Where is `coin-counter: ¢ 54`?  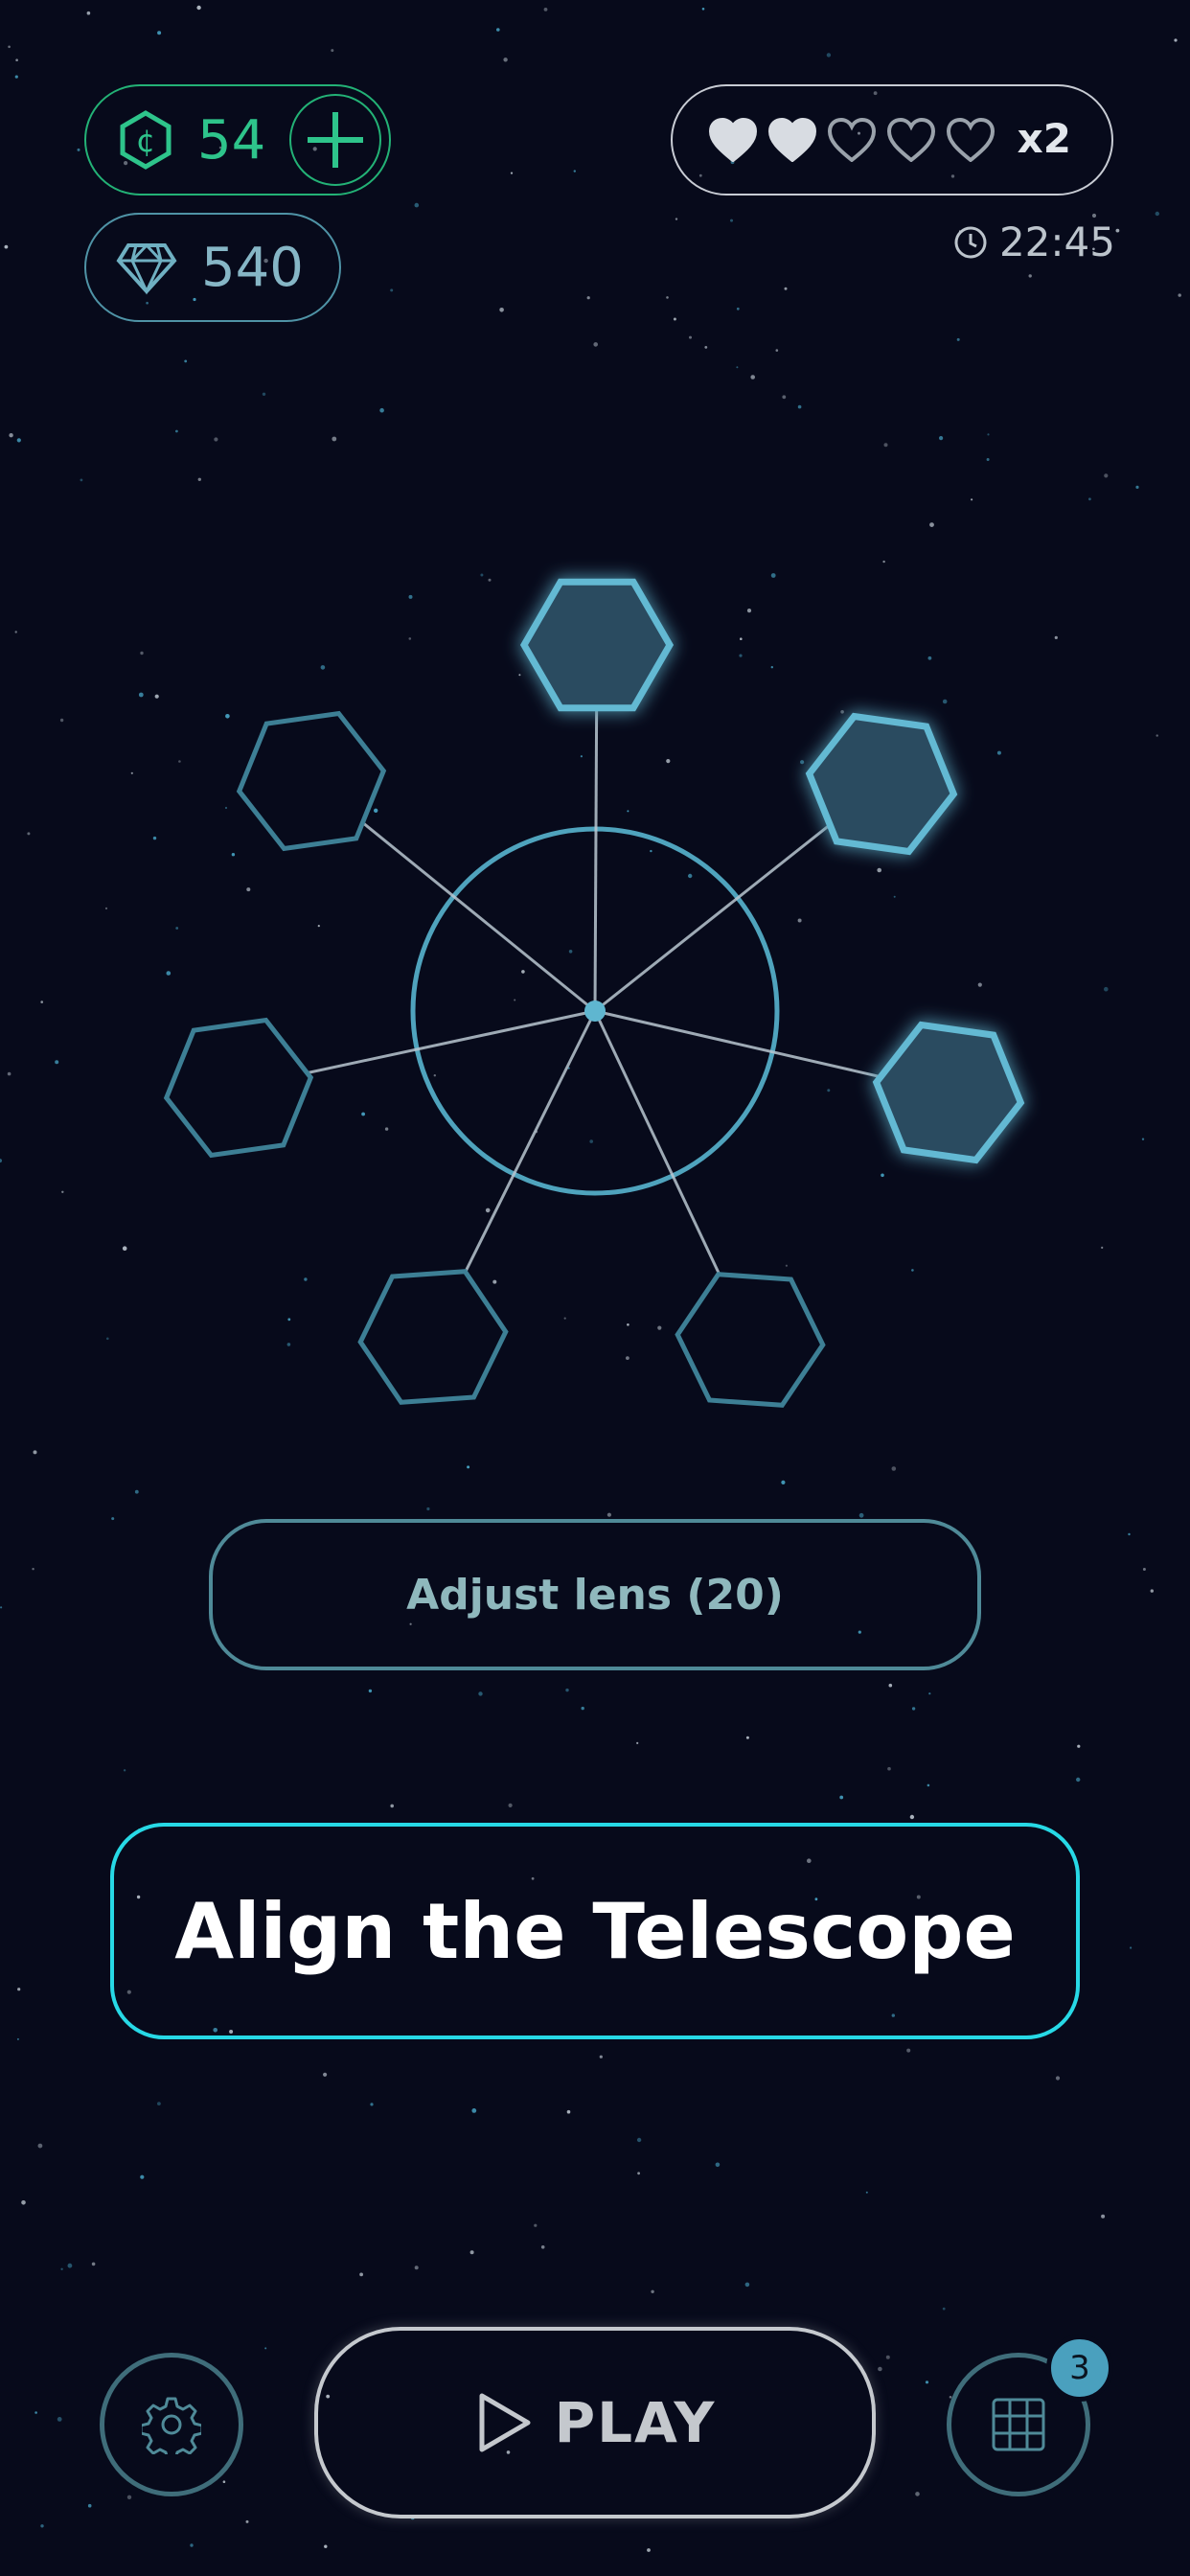 coin-counter: ¢ 54 is located at coordinates (238, 140).